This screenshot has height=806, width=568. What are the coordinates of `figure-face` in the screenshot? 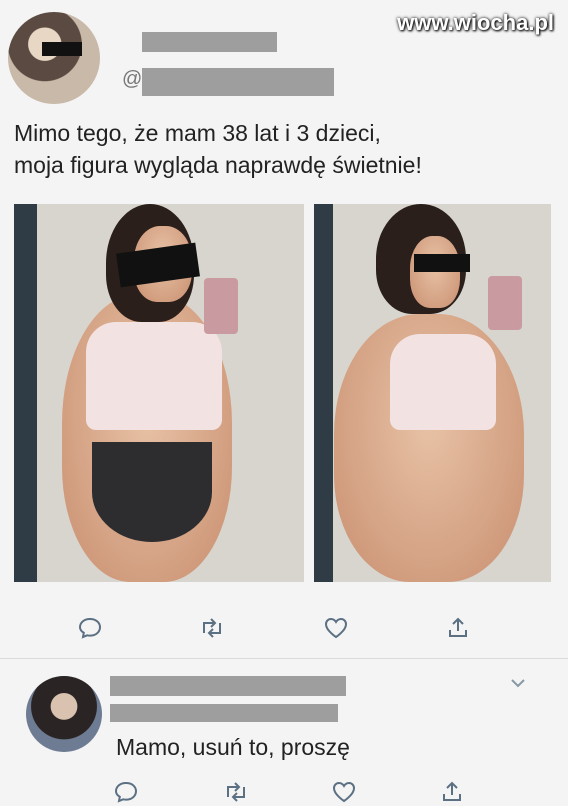 It's located at (435, 272).